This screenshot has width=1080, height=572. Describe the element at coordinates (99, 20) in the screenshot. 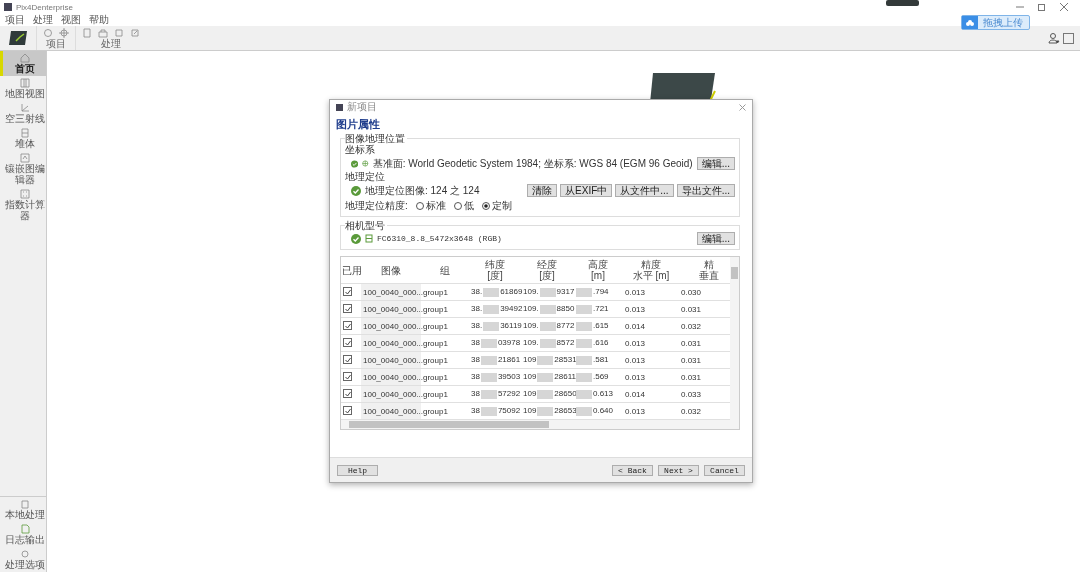

I see `menu-item: 帮助` at that location.